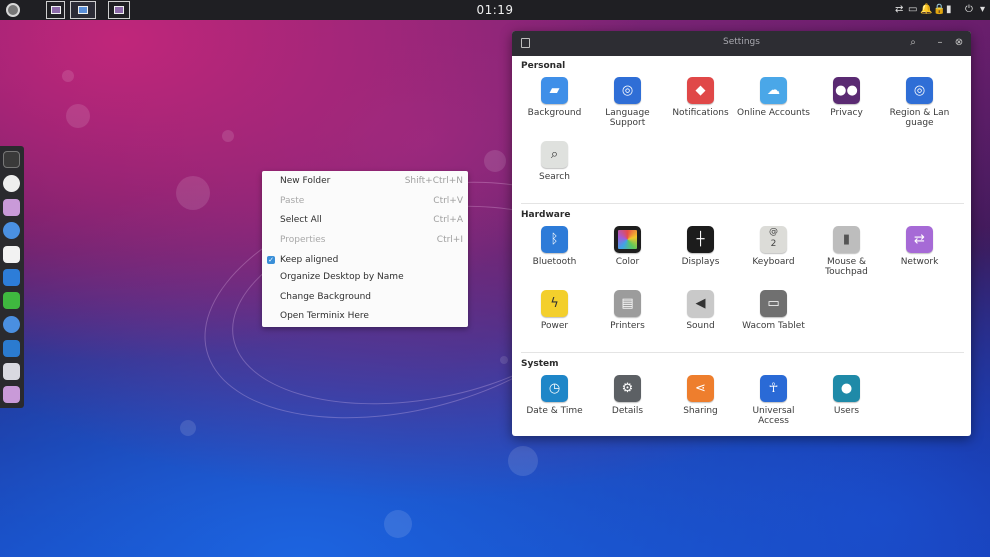 This screenshot has height=557, width=990. I want to click on menu-item-open-terminix: Open Terminix Here, so click(365, 316).